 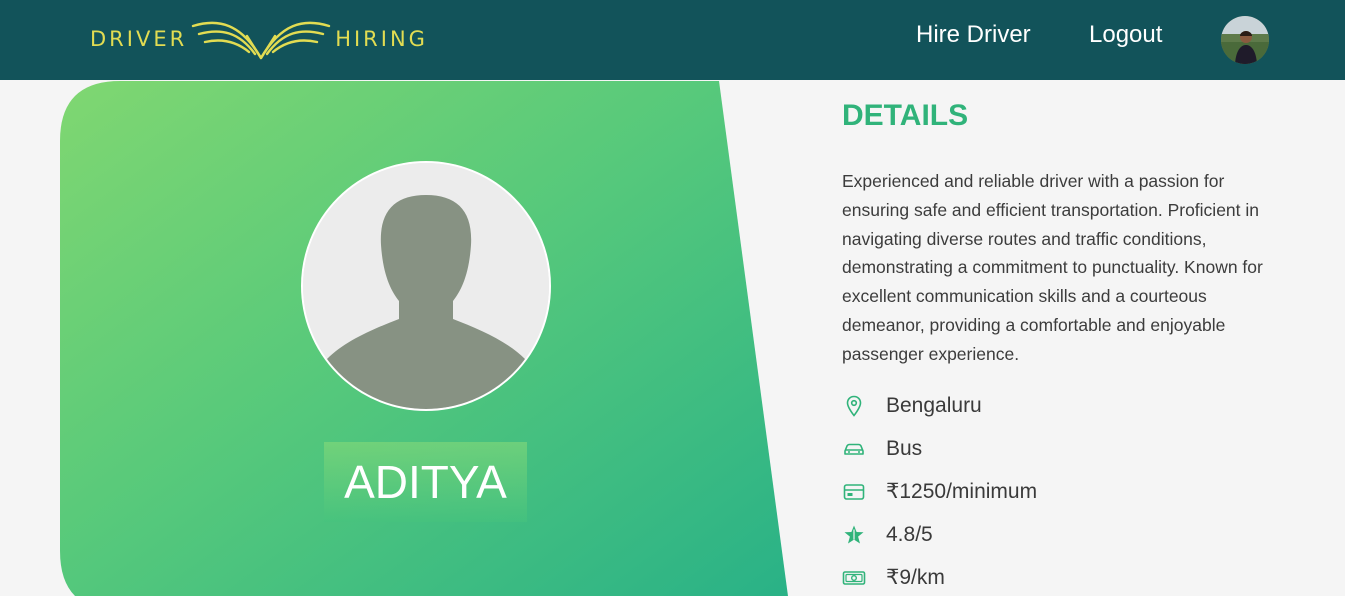 What do you see at coordinates (854, 578) in the screenshot?
I see `money-icon` at bounding box center [854, 578].